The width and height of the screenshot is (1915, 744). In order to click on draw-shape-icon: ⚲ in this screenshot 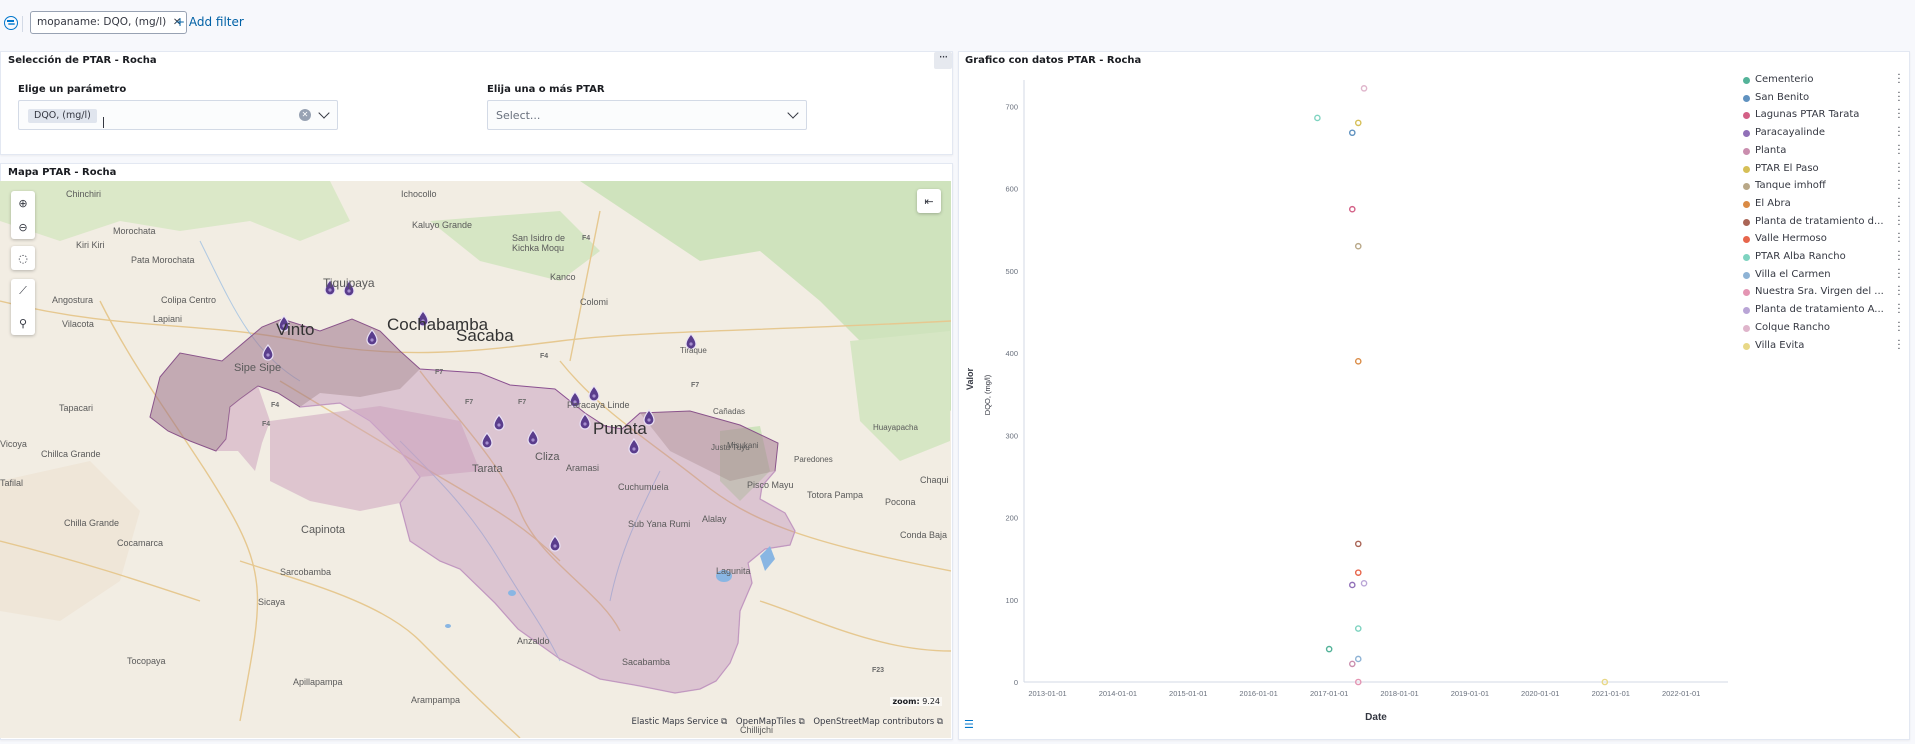, I will do `click(23, 323)`.